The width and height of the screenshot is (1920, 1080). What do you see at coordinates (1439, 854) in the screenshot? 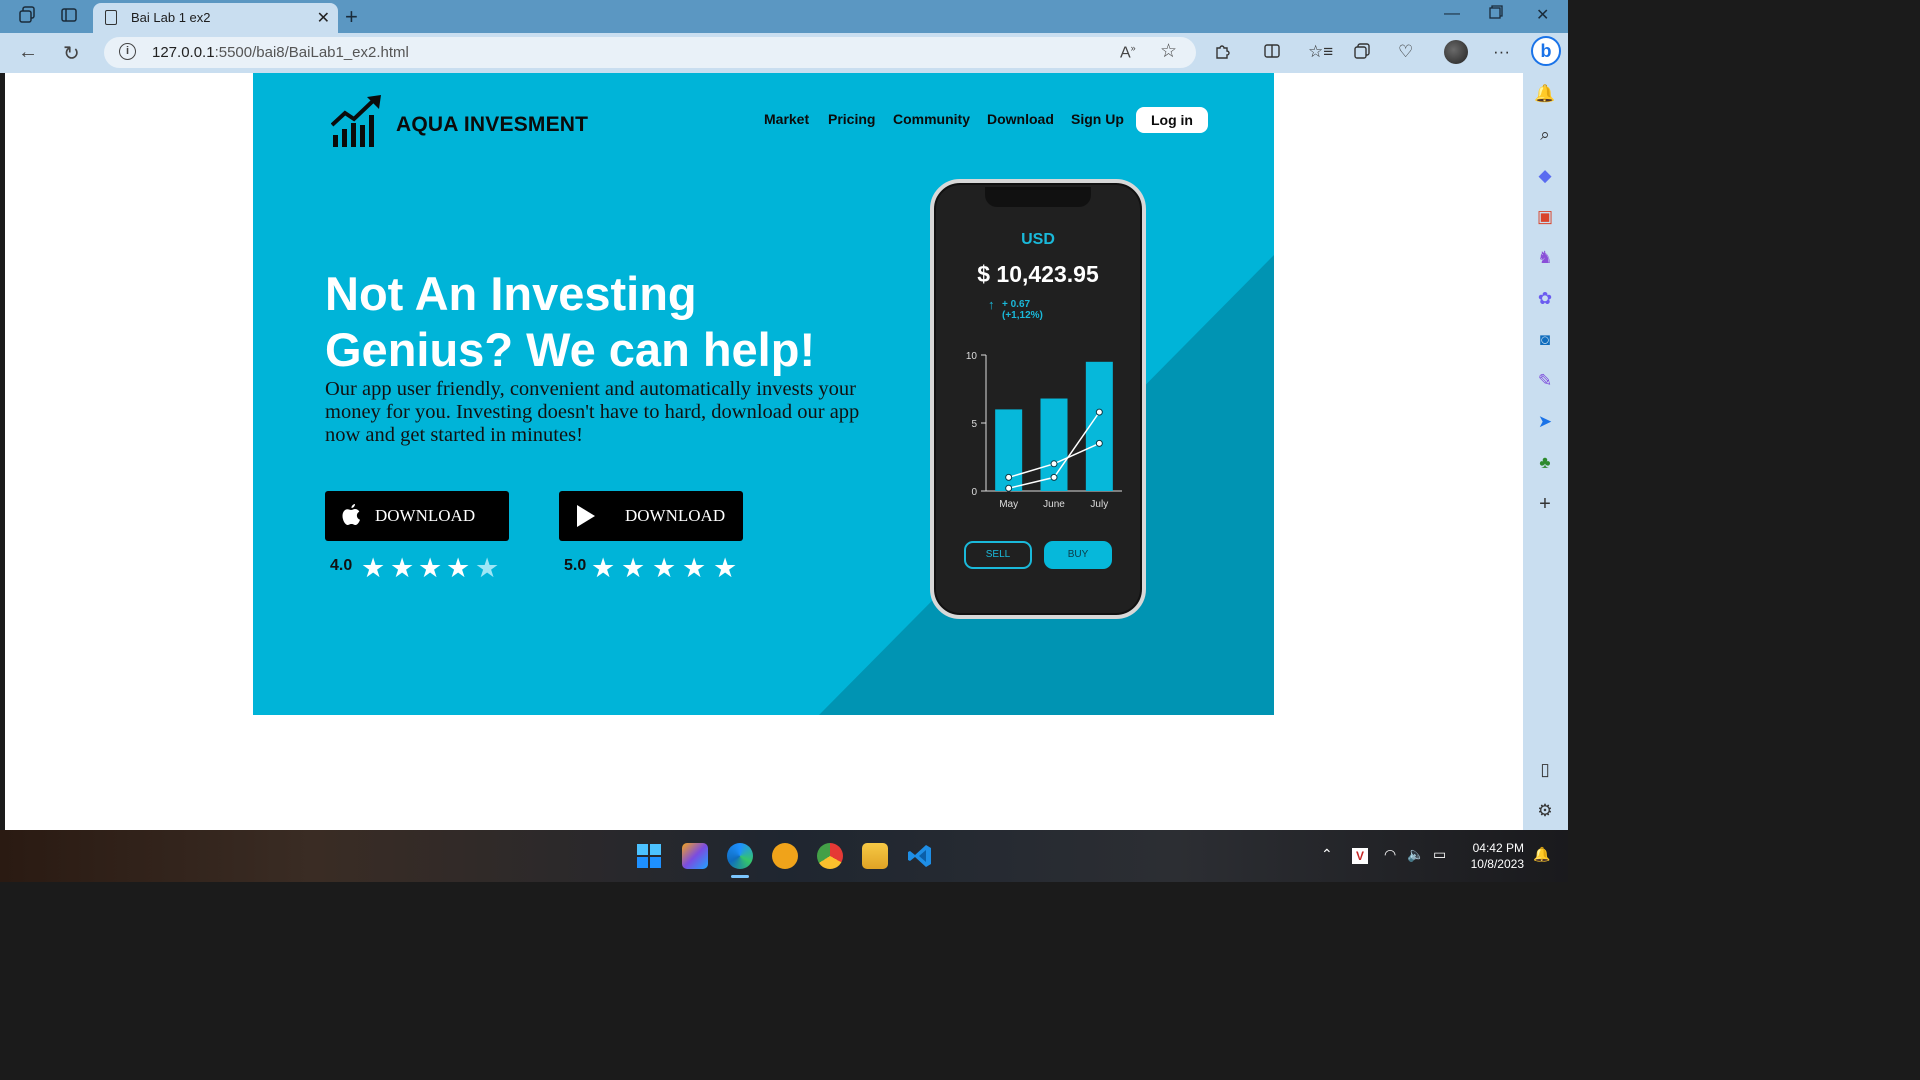
I see `battery-icon: ▭` at bounding box center [1439, 854].